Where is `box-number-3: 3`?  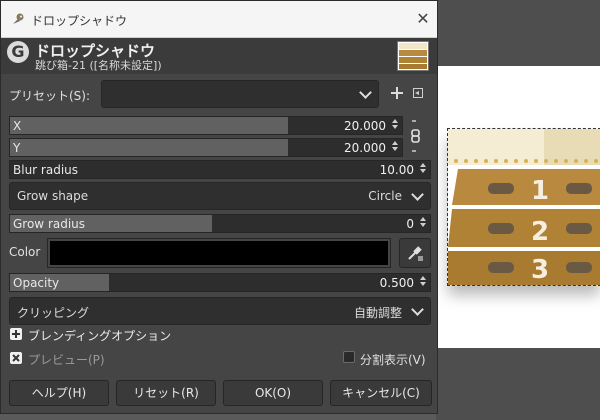 box-number-3: 3 is located at coordinates (540, 270).